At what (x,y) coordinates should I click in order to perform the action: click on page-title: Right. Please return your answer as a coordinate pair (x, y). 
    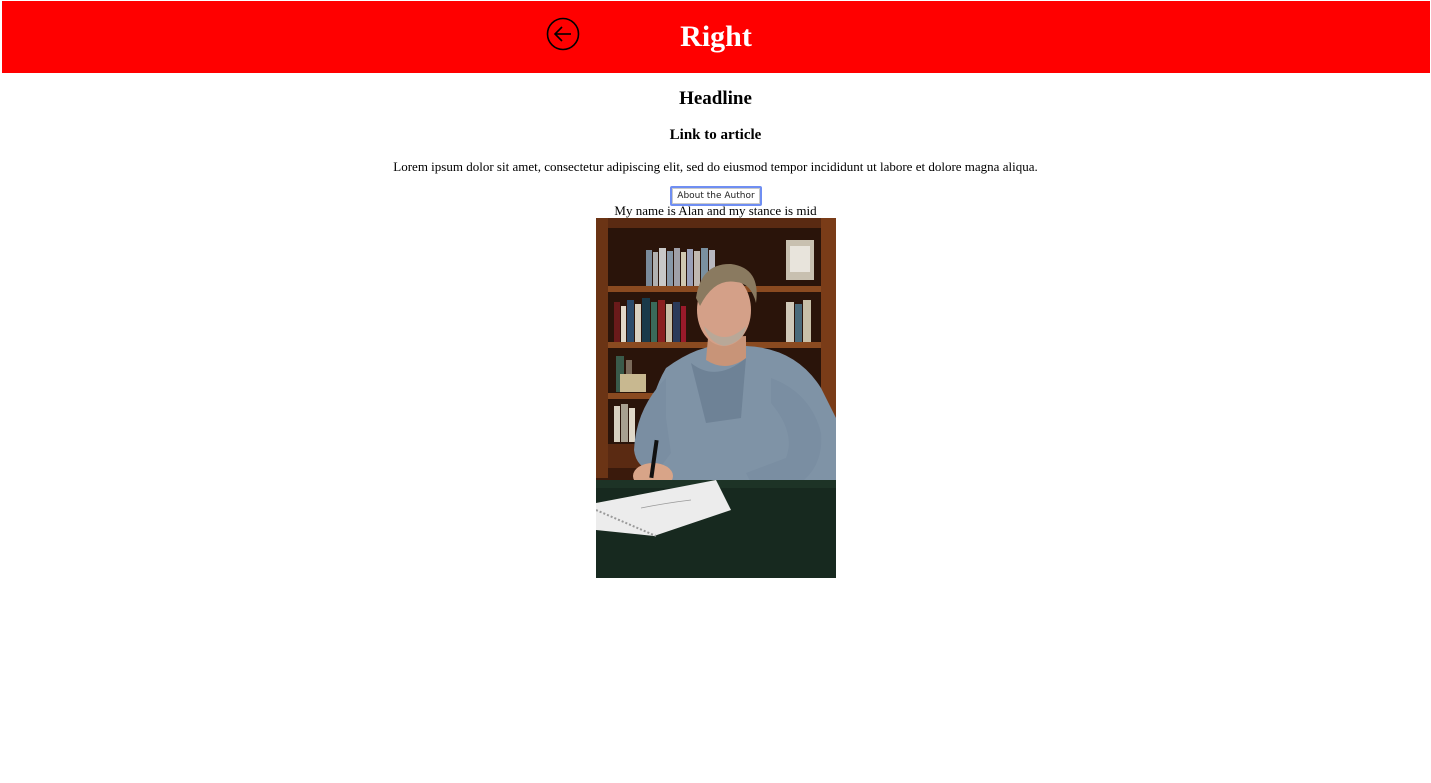
    Looking at the image, I should click on (716, 36).